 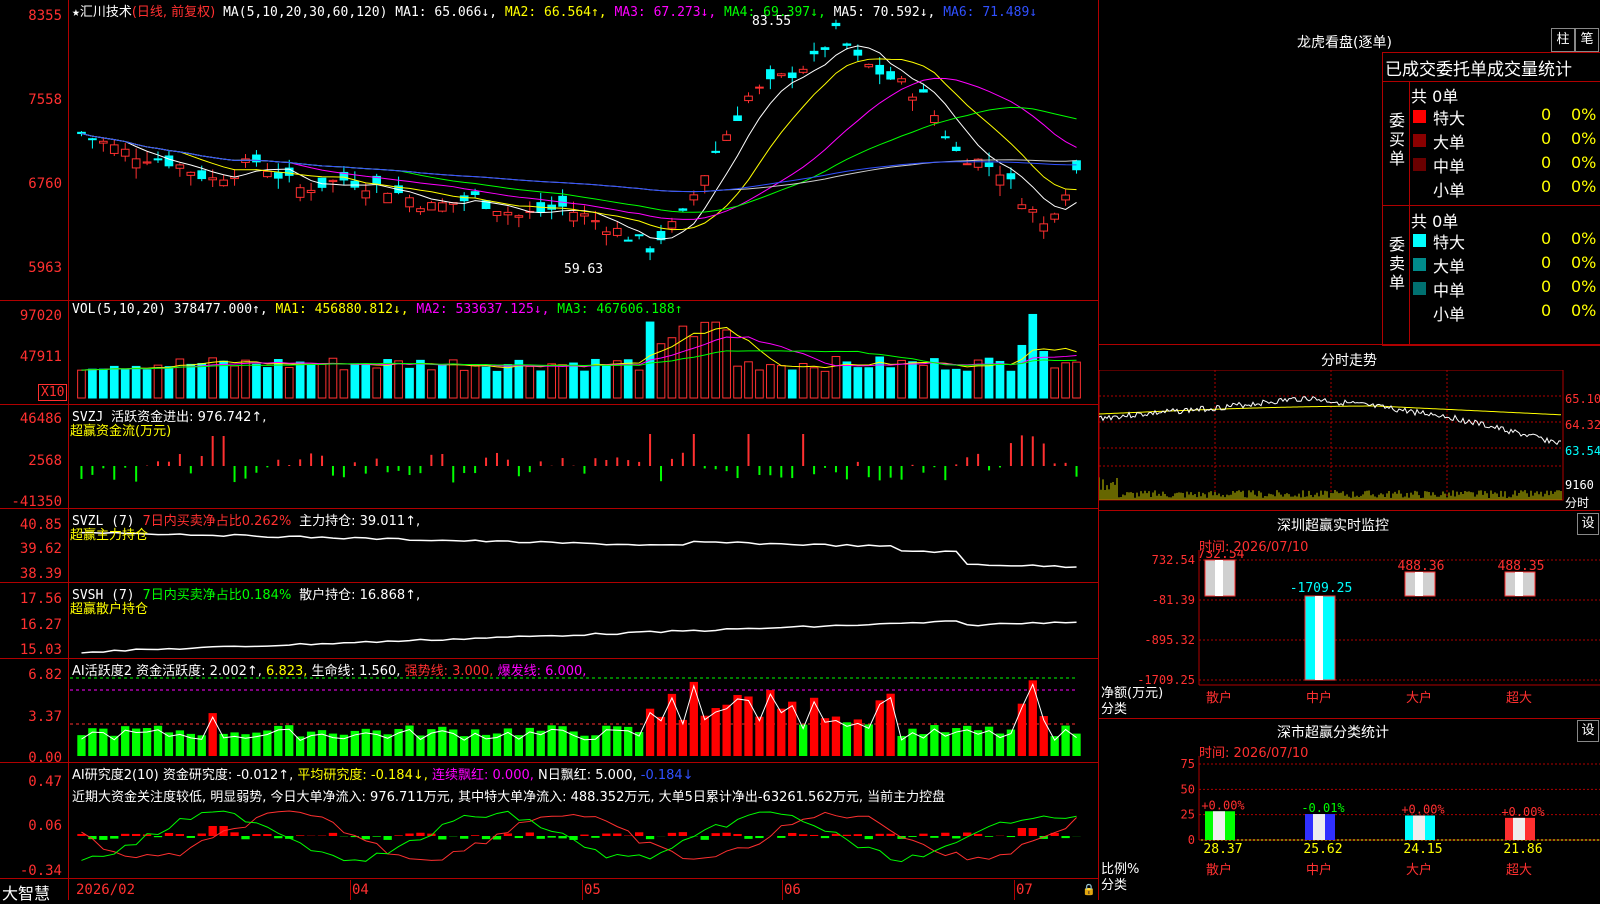 I want to click on class-value-label: 24.15, so click(x=1422, y=849).